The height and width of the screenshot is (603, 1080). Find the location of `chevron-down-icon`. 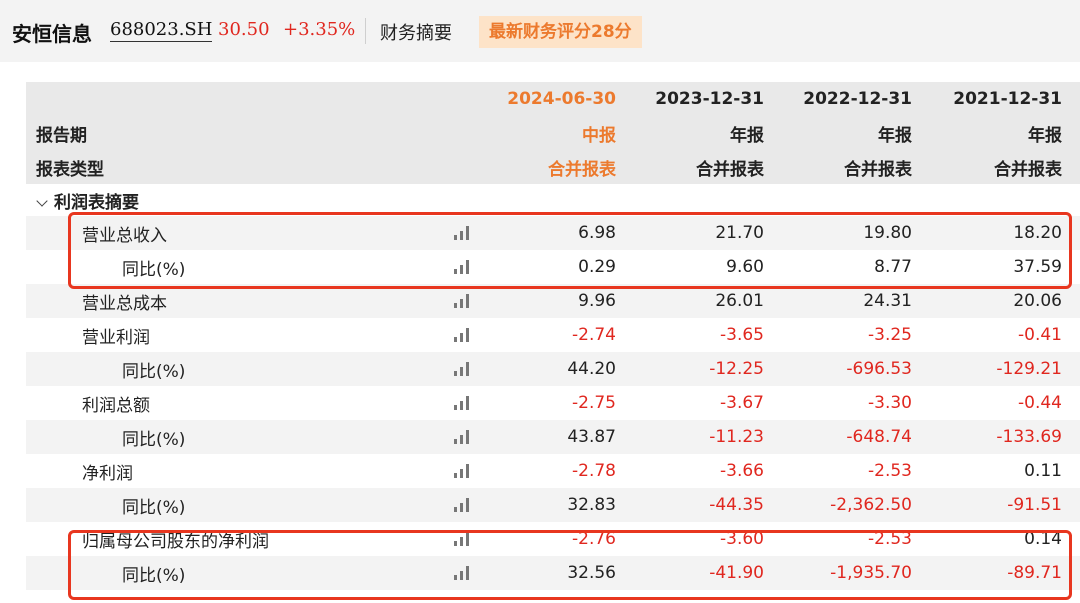

chevron-down-icon is located at coordinates (42, 200).